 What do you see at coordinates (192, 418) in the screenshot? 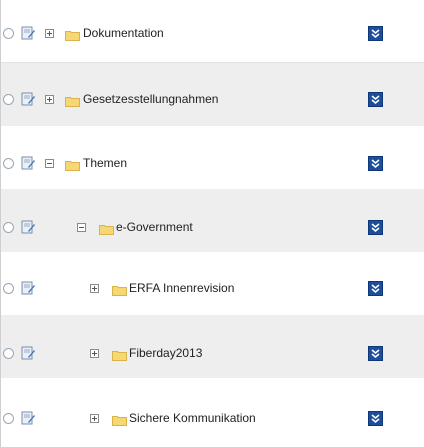
I see `tree-item-label: Sichere Kommunikation` at bounding box center [192, 418].